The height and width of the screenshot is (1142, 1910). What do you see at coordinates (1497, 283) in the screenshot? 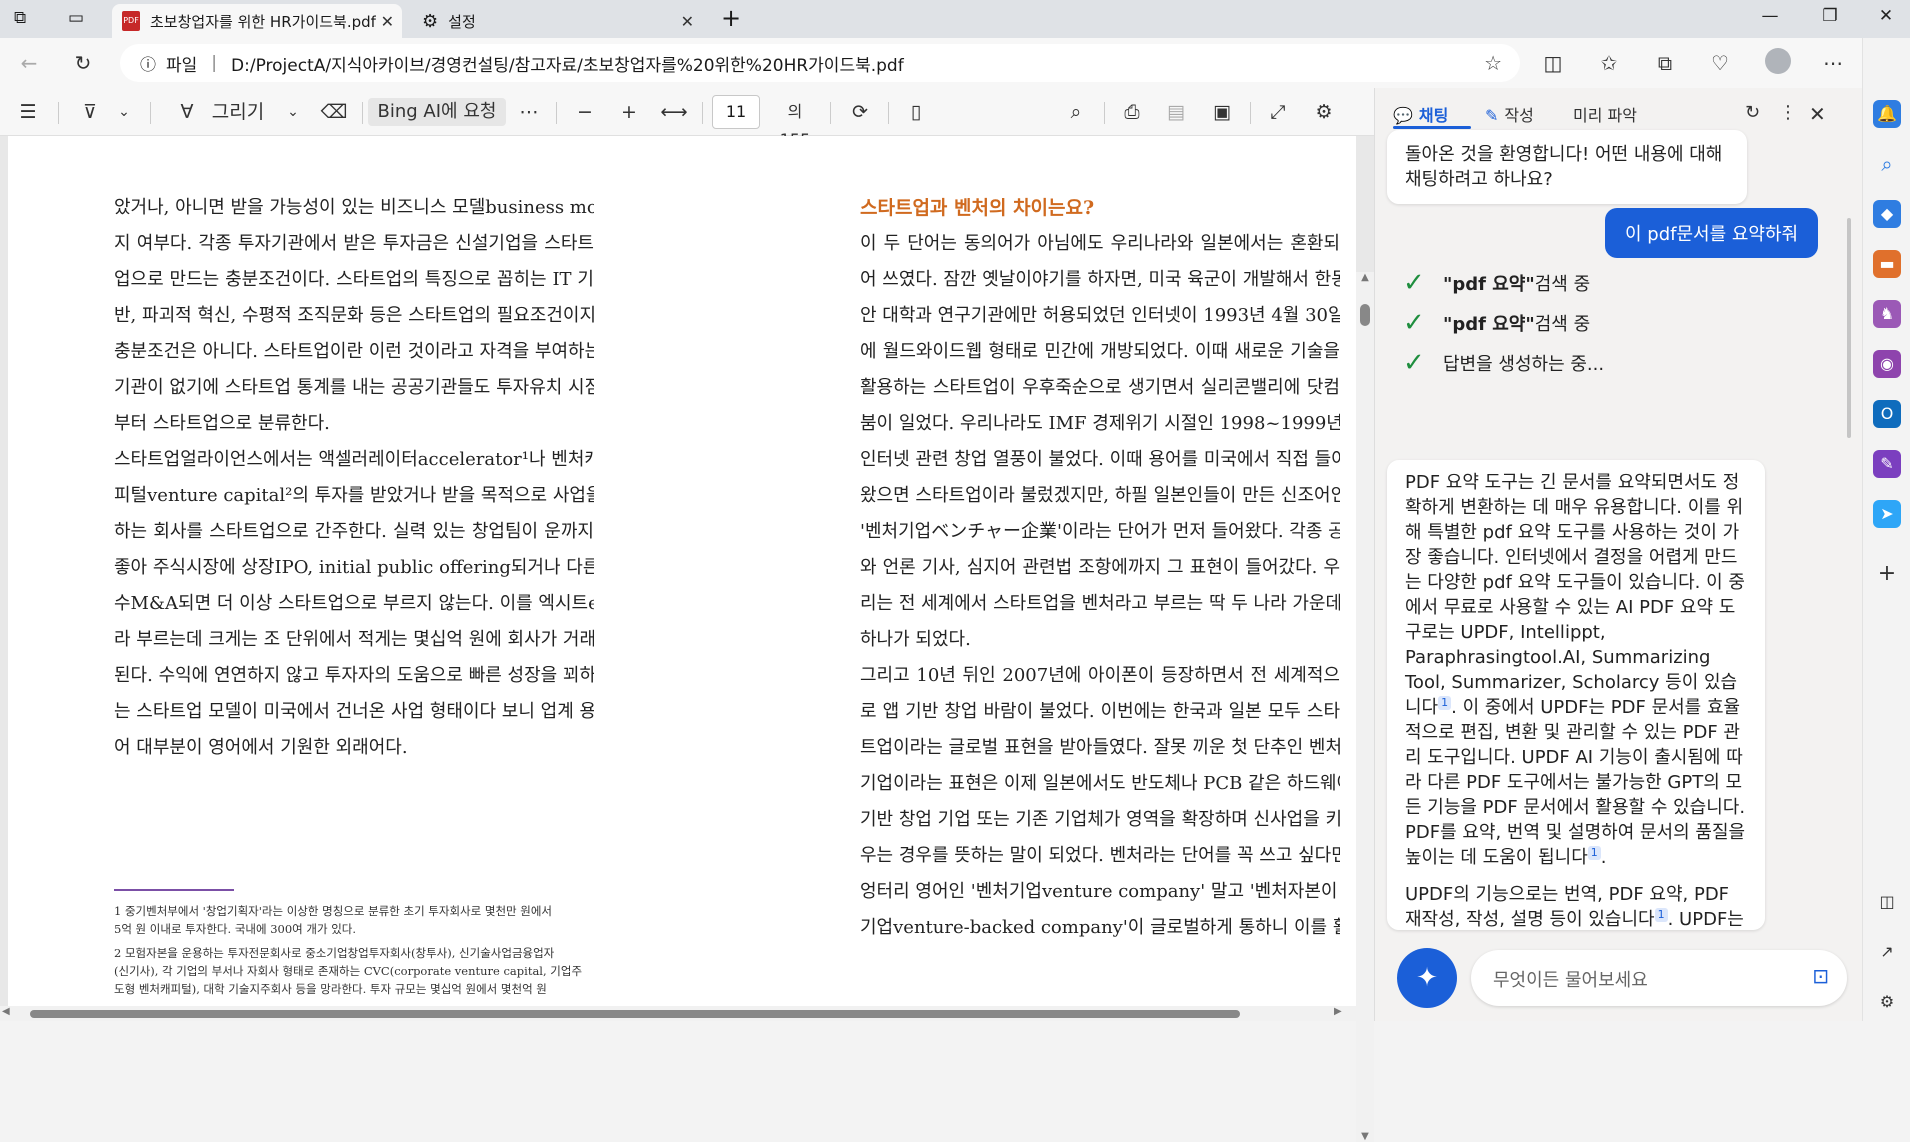
I see `progress-step: ✓ "pdf 요약" 검색 중` at bounding box center [1497, 283].